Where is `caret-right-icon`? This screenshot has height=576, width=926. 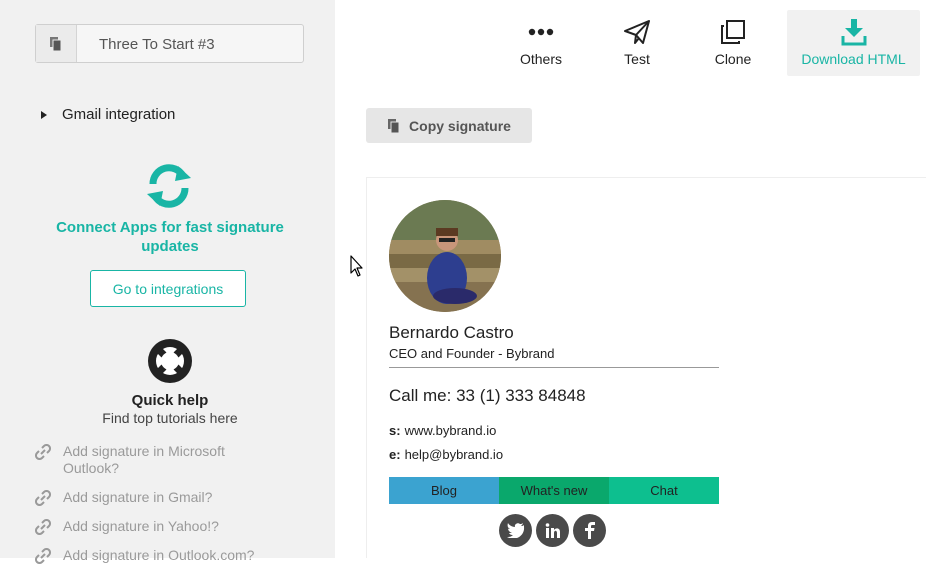
caret-right-icon is located at coordinates (44, 114).